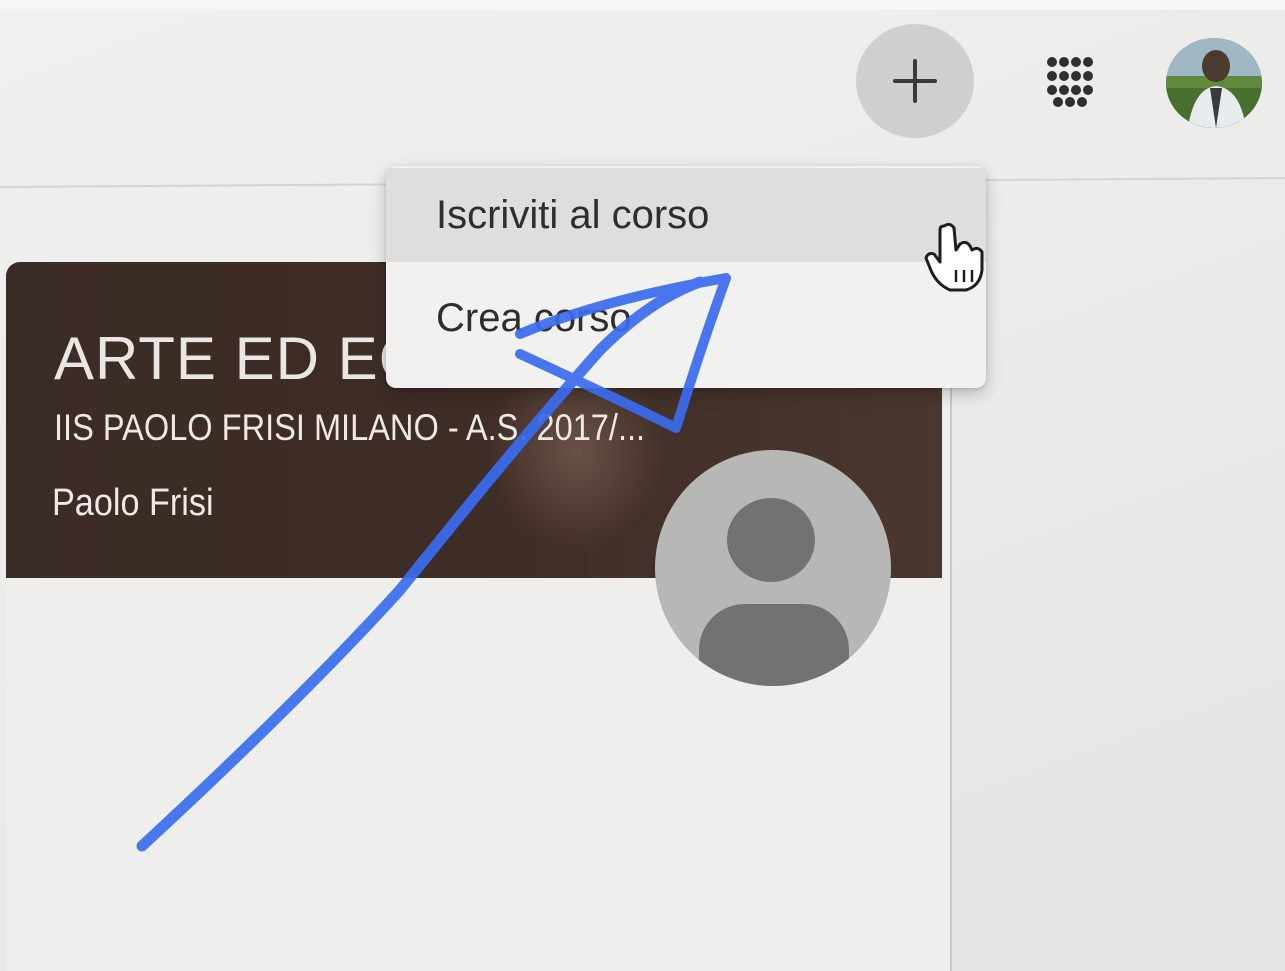 This screenshot has width=1285, height=971. What do you see at coordinates (534, 317) in the screenshot?
I see `menu-item-label: Crea corso` at bounding box center [534, 317].